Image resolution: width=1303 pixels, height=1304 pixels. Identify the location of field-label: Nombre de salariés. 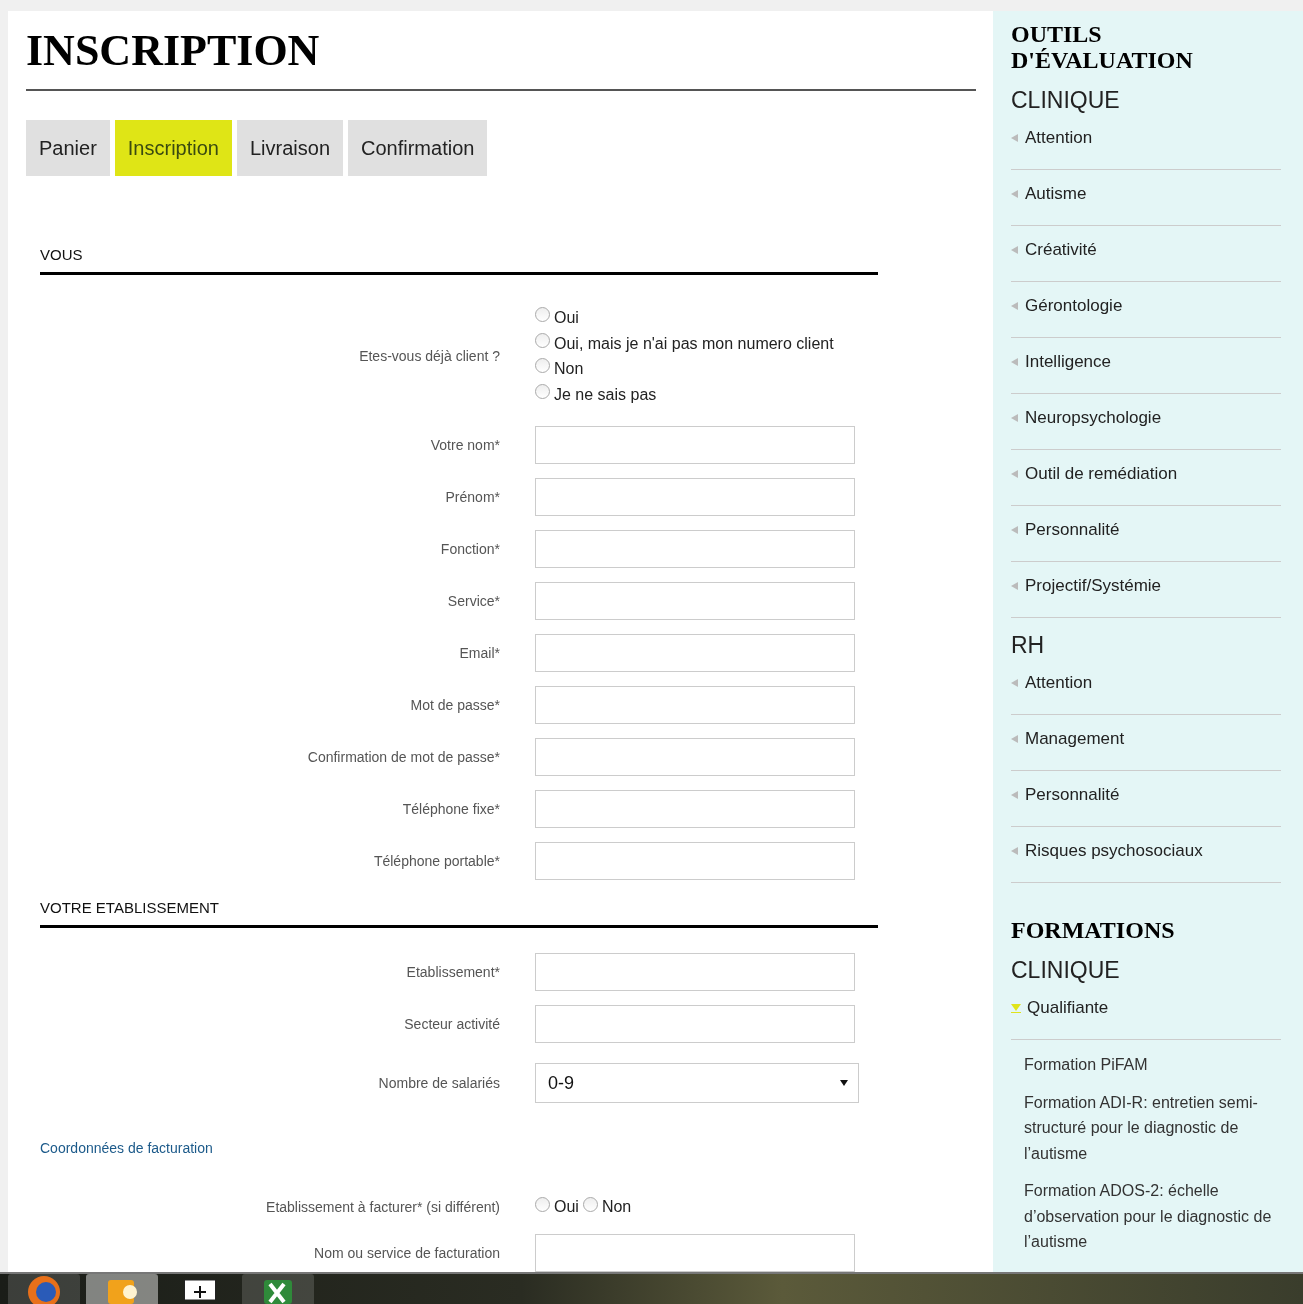
(438, 1083).